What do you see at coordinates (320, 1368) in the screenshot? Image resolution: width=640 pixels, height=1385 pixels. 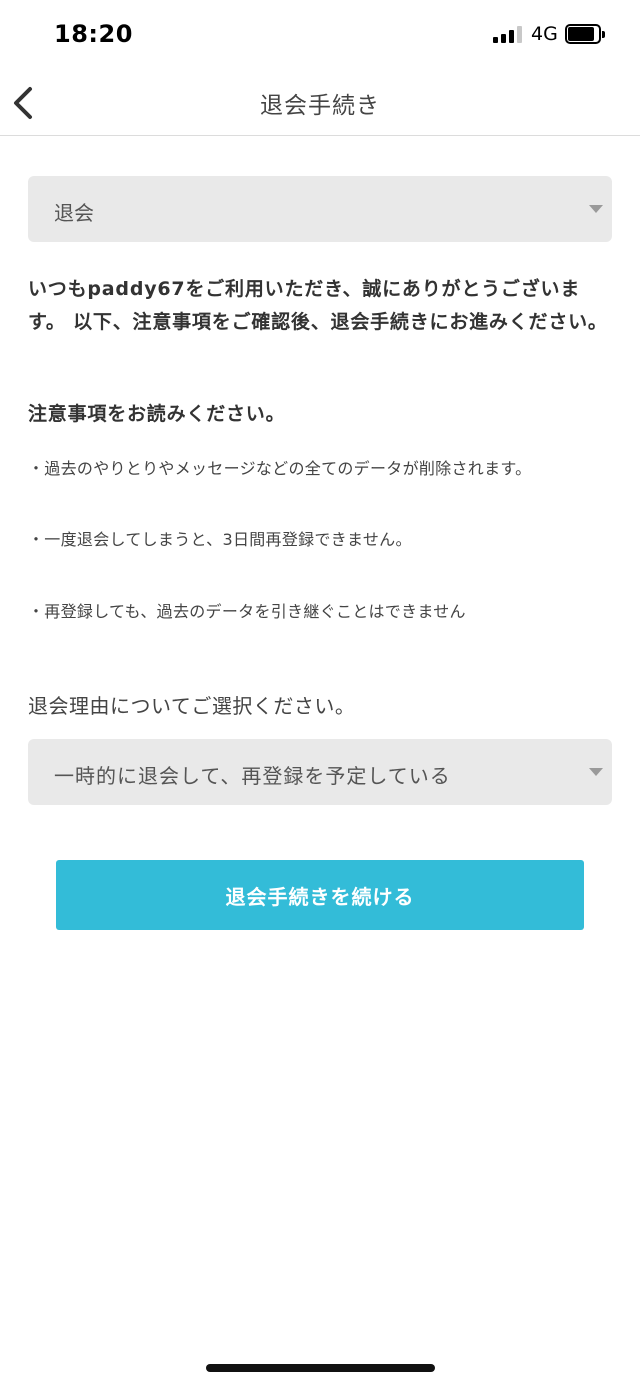 I see `home-indicator` at bounding box center [320, 1368].